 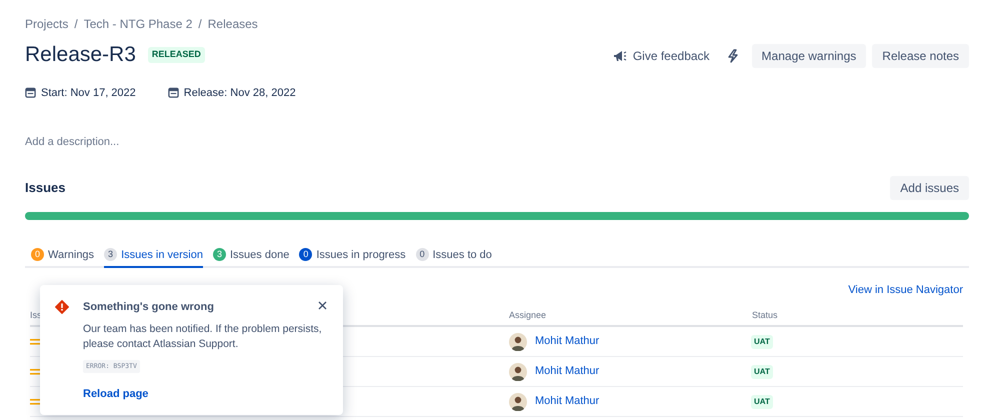 I want to click on column-header: Status, so click(x=764, y=315).